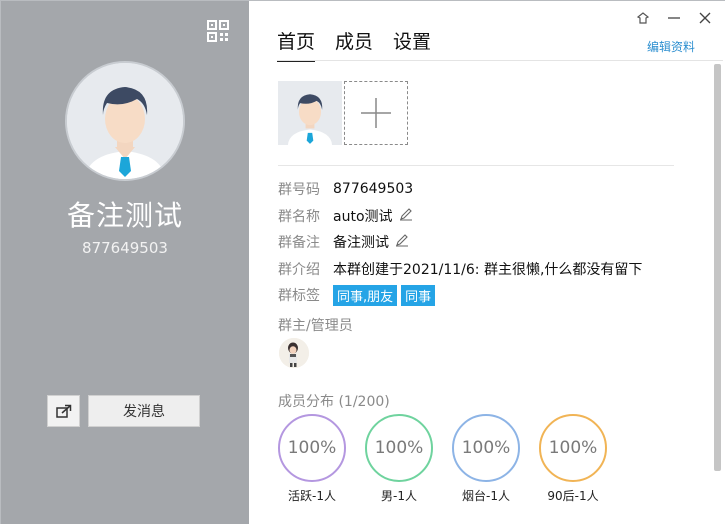  I want to click on share-icon, so click(63, 411).